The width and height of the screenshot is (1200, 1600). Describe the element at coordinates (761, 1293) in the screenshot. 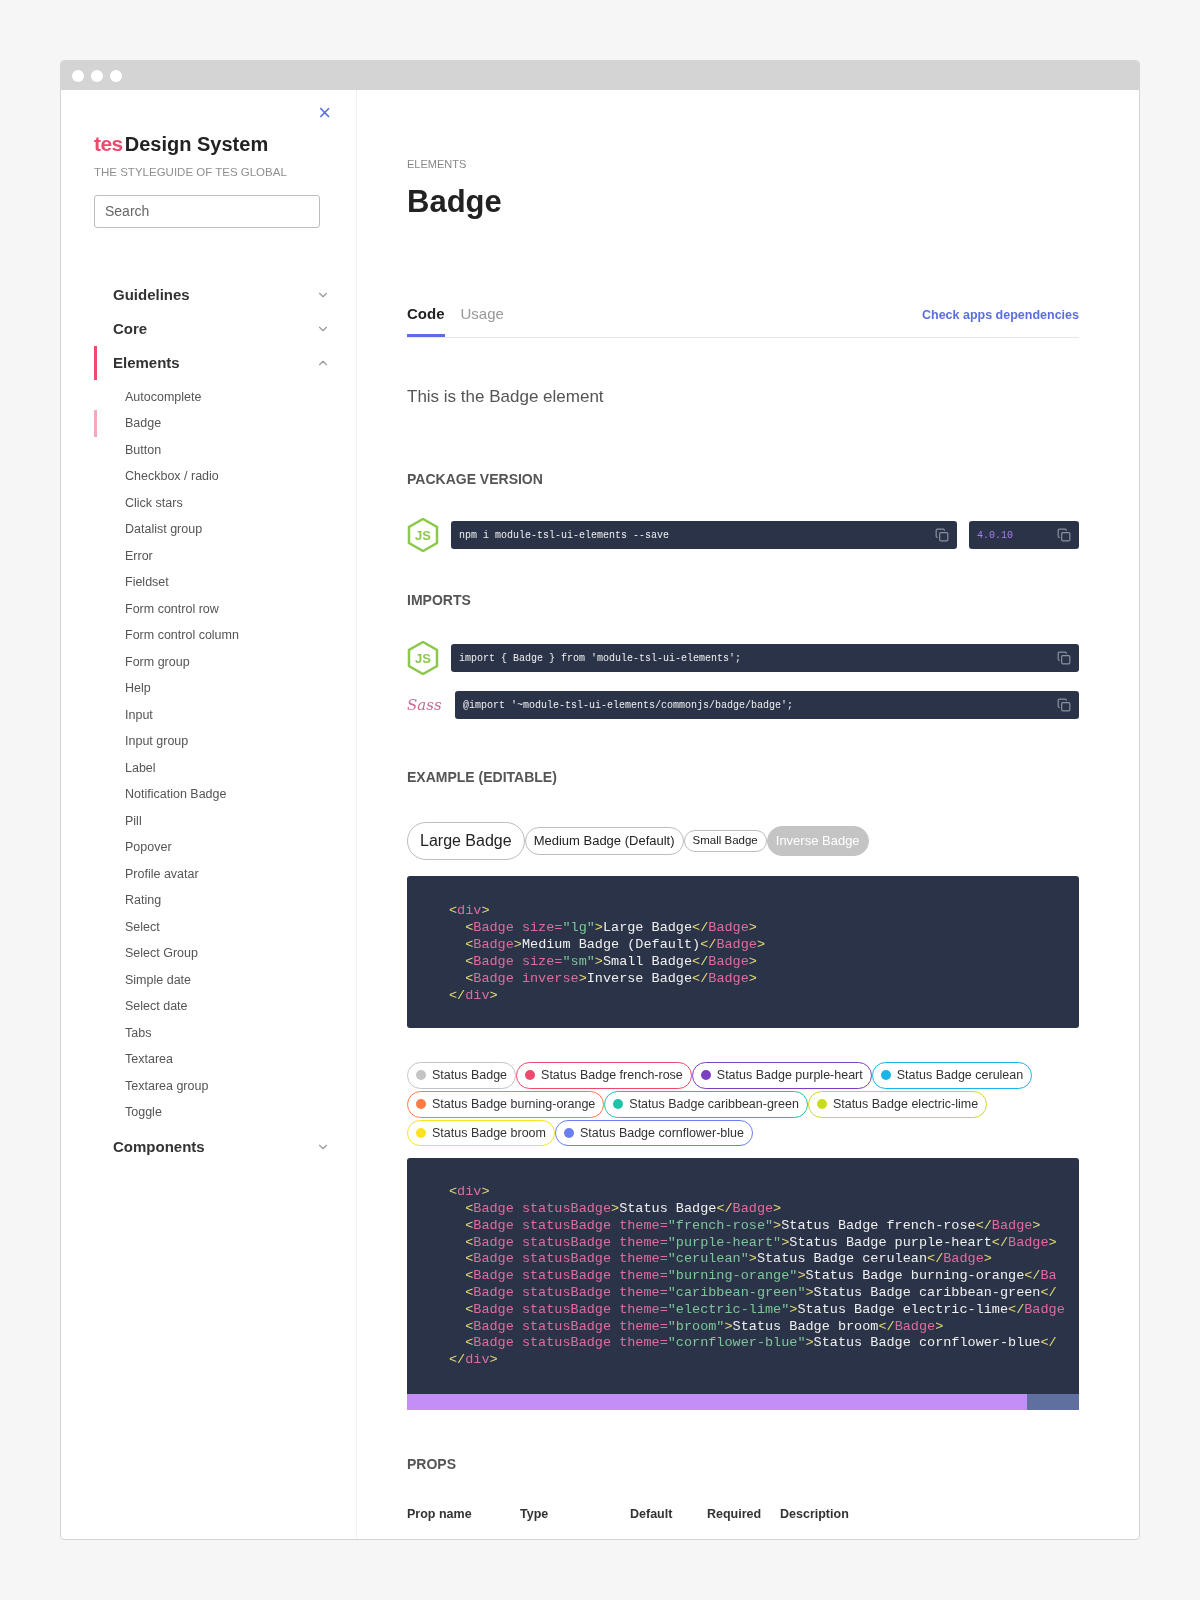

I see `code-line: <Badge statusBadge theme="caribbean-green">Status Badge caribbean-green</` at that location.